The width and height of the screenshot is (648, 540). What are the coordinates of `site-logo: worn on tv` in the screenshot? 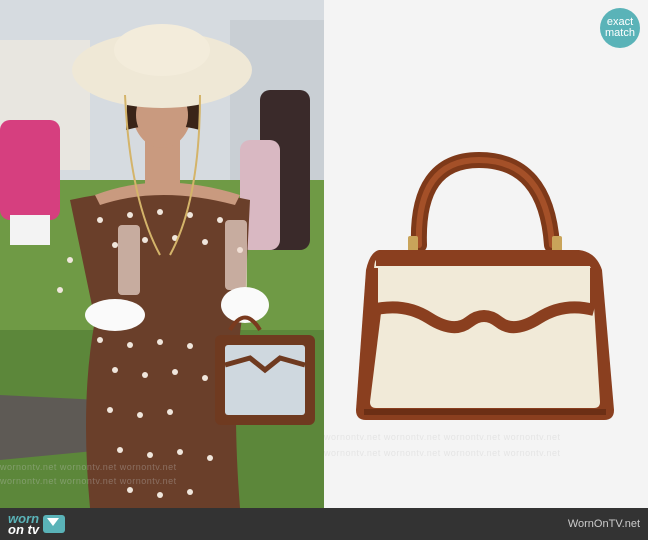 It's located at (37, 524).